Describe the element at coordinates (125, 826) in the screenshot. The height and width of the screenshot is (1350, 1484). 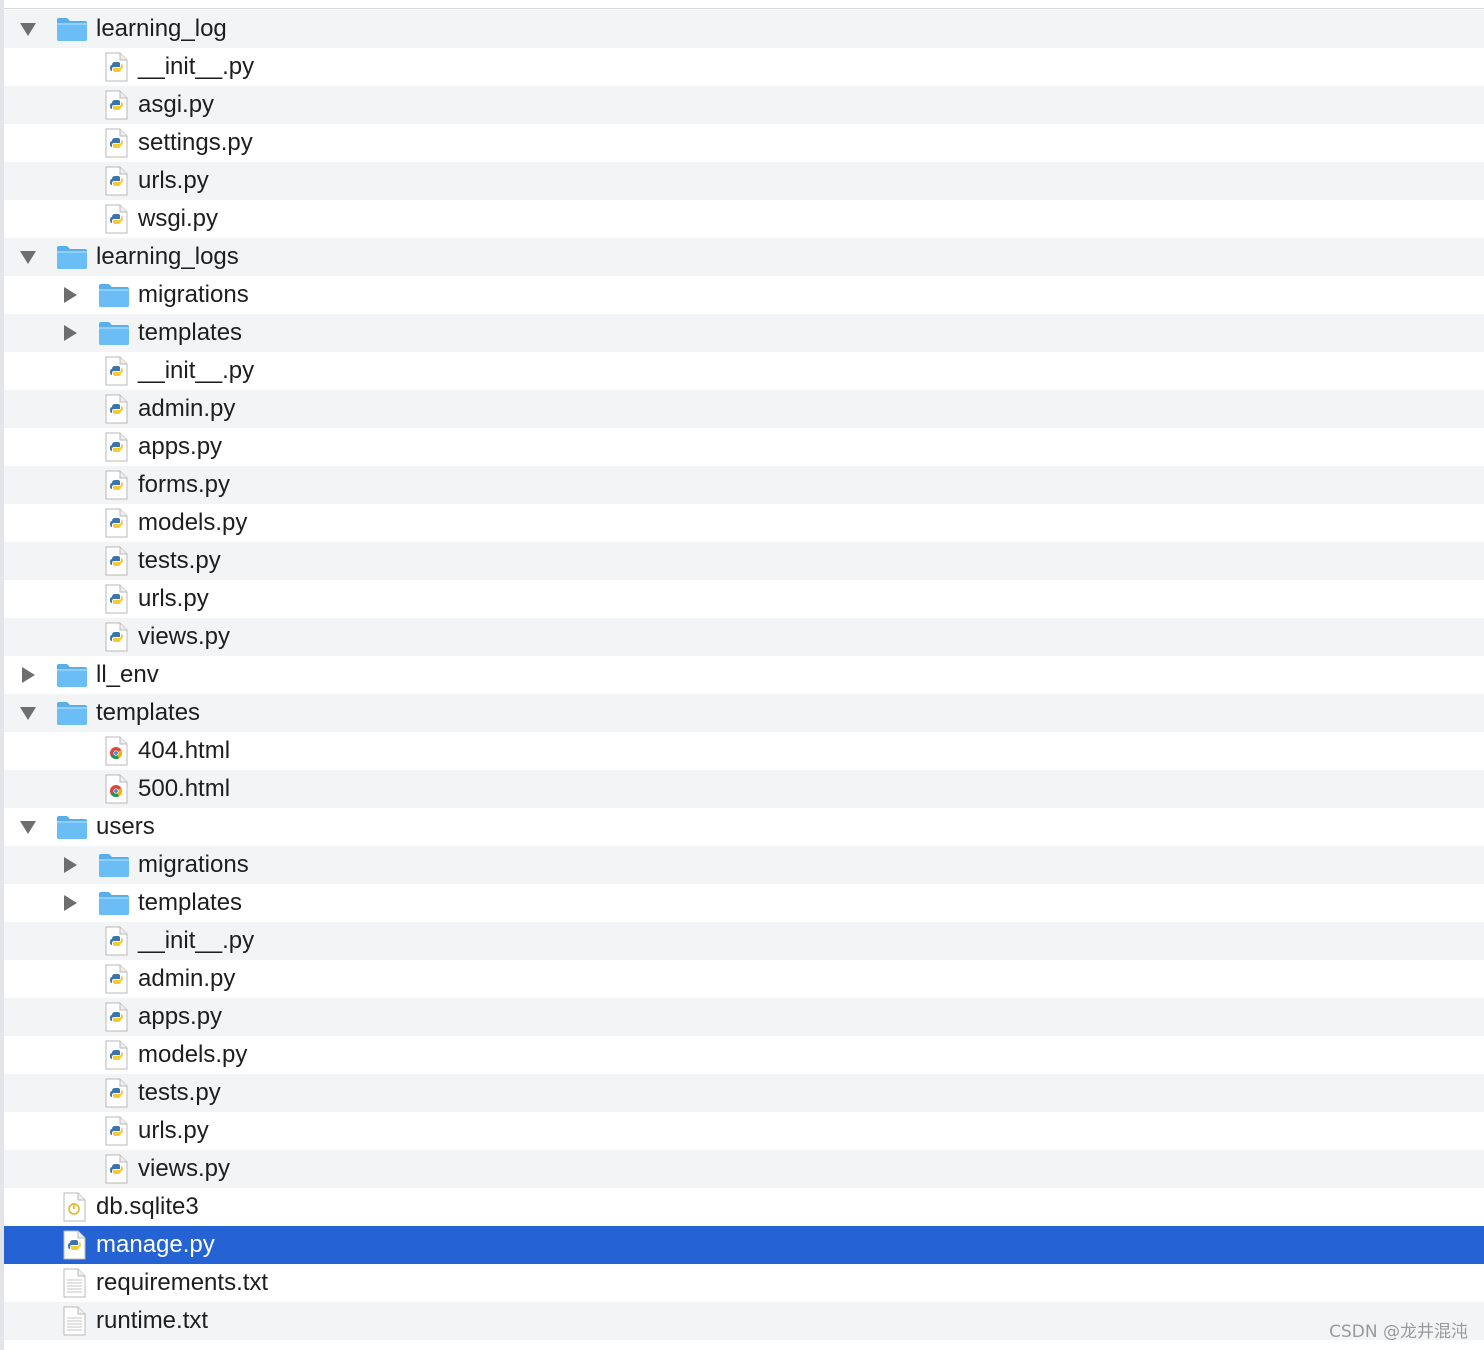
I see `item-name: users` at that location.